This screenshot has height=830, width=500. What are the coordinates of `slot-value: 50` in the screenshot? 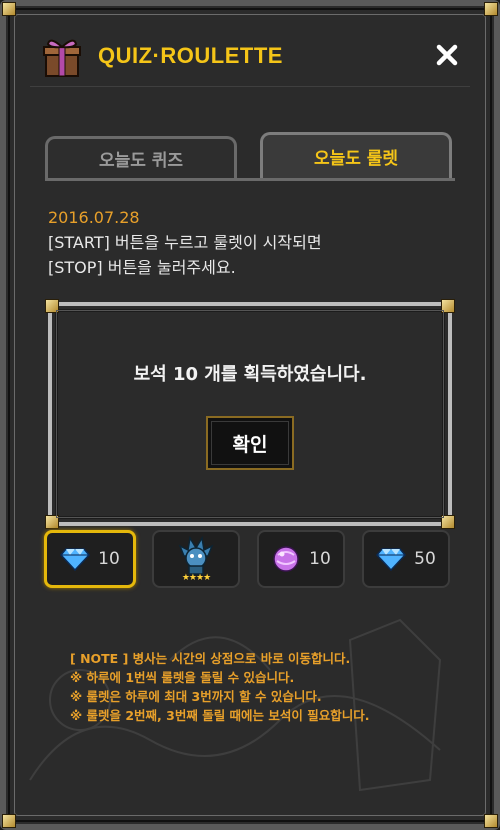 It's located at (425, 559).